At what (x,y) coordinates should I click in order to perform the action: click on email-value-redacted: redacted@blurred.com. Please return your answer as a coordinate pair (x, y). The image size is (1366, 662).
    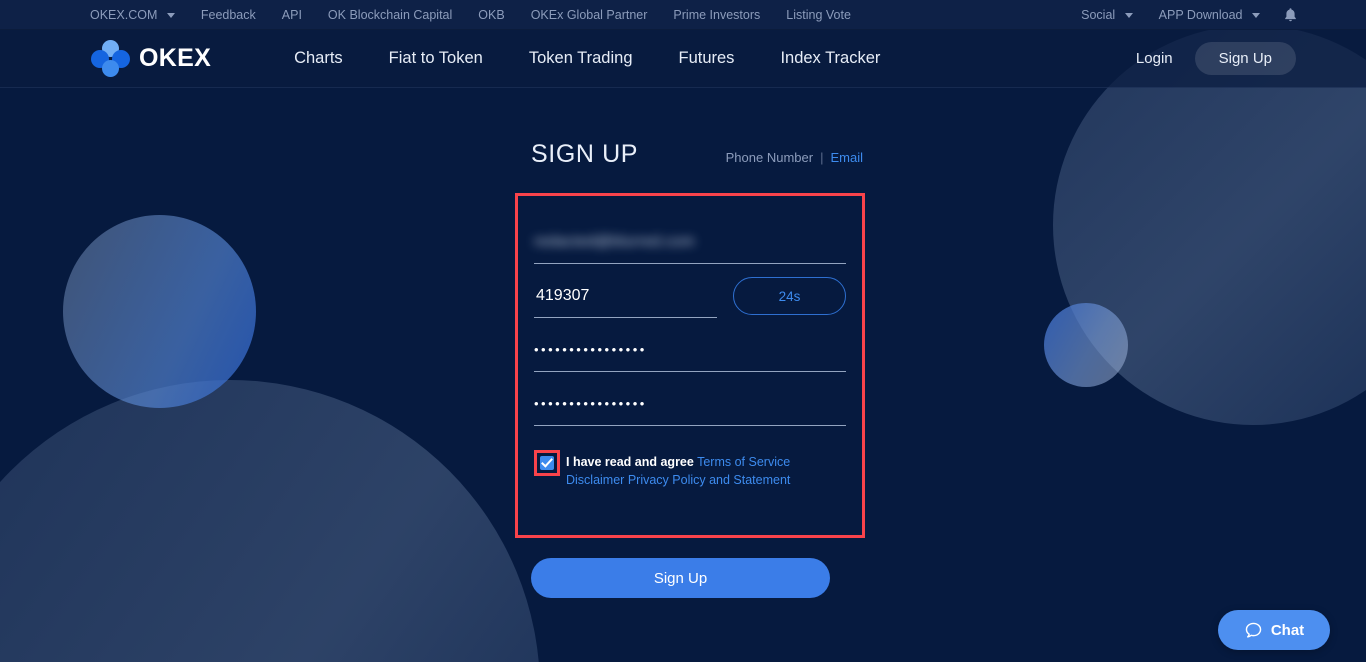
    Looking at the image, I should click on (614, 241).